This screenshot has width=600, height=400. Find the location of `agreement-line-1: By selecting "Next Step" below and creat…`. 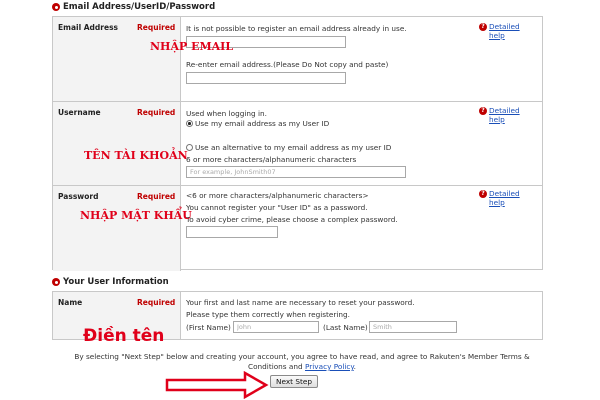

agreement-line-1: By selecting "Next Step" below and creat… is located at coordinates (302, 356).